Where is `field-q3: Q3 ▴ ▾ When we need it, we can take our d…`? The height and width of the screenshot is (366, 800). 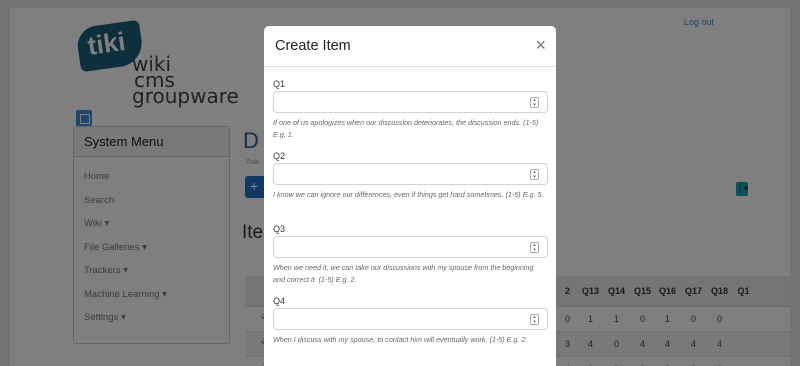 field-q3: Q3 ▴ ▾ When we need it, we can take our d… is located at coordinates (410, 254).